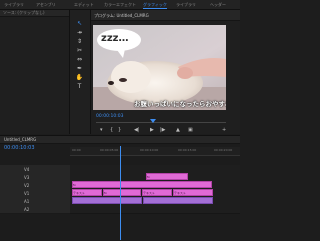 This screenshot has height=241, width=320. What do you see at coordinates (223, 150) in the screenshot?
I see `ruler-tick: 00:00:20:00` at bounding box center [223, 150].